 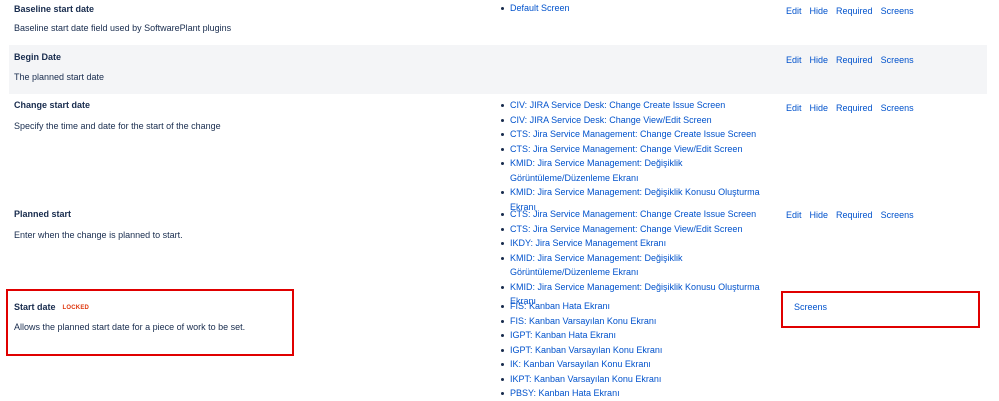 What do you see at coordinates (633, 306) in the screenshot?
I see `screen-link: FIS: Kanban Hata Ekranı` at bounding box center [633, 306].